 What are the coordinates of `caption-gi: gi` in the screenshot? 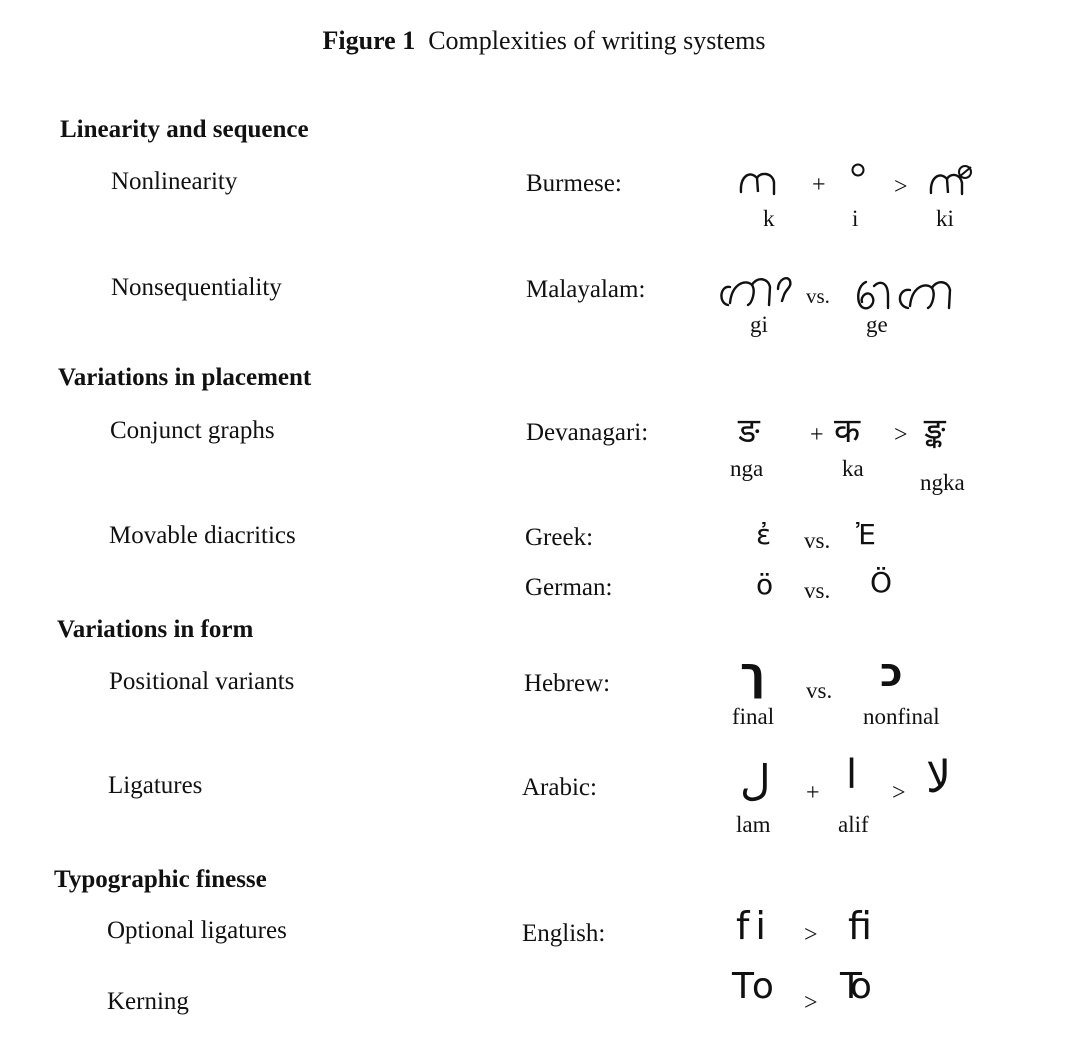 It's located at (759, 324).